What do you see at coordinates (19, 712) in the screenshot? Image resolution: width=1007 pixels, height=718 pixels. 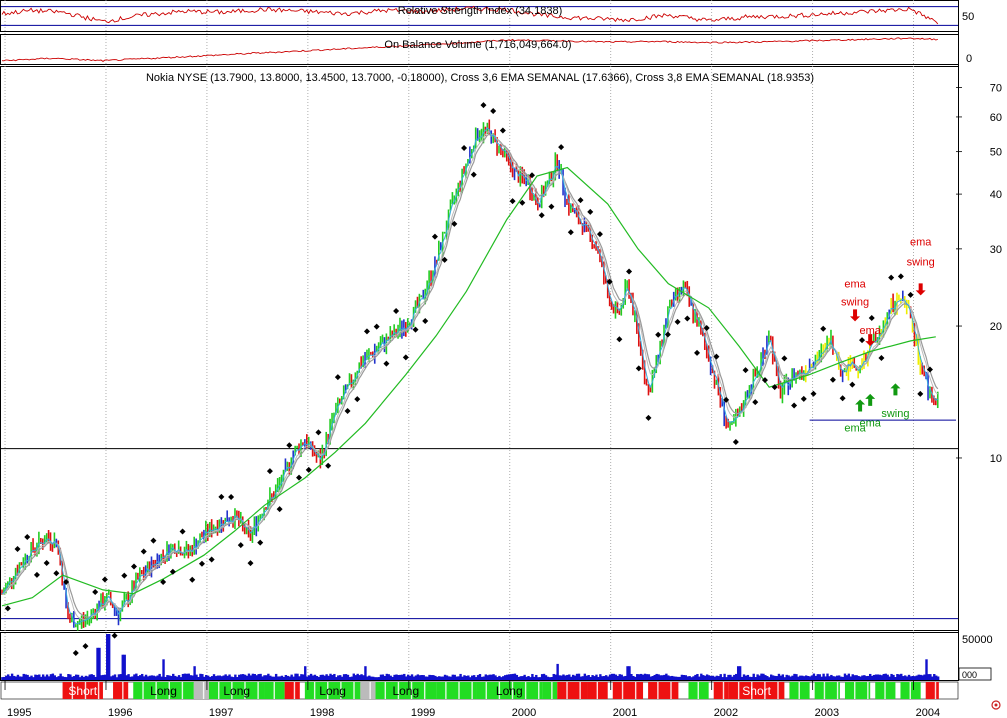 I see `x-tick-label-1995: 1995` at bounding box center [19, 712].